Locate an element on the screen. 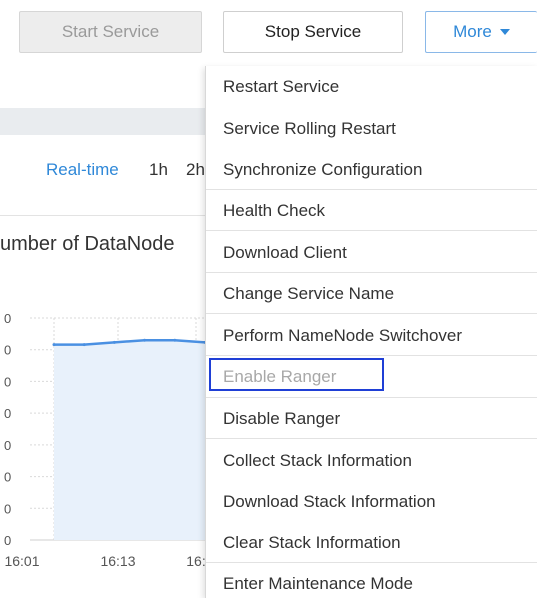 This screenshot has width=537, height=598. menu-item-change-service-name: Change Service Name is located at coordinates (371, 294).